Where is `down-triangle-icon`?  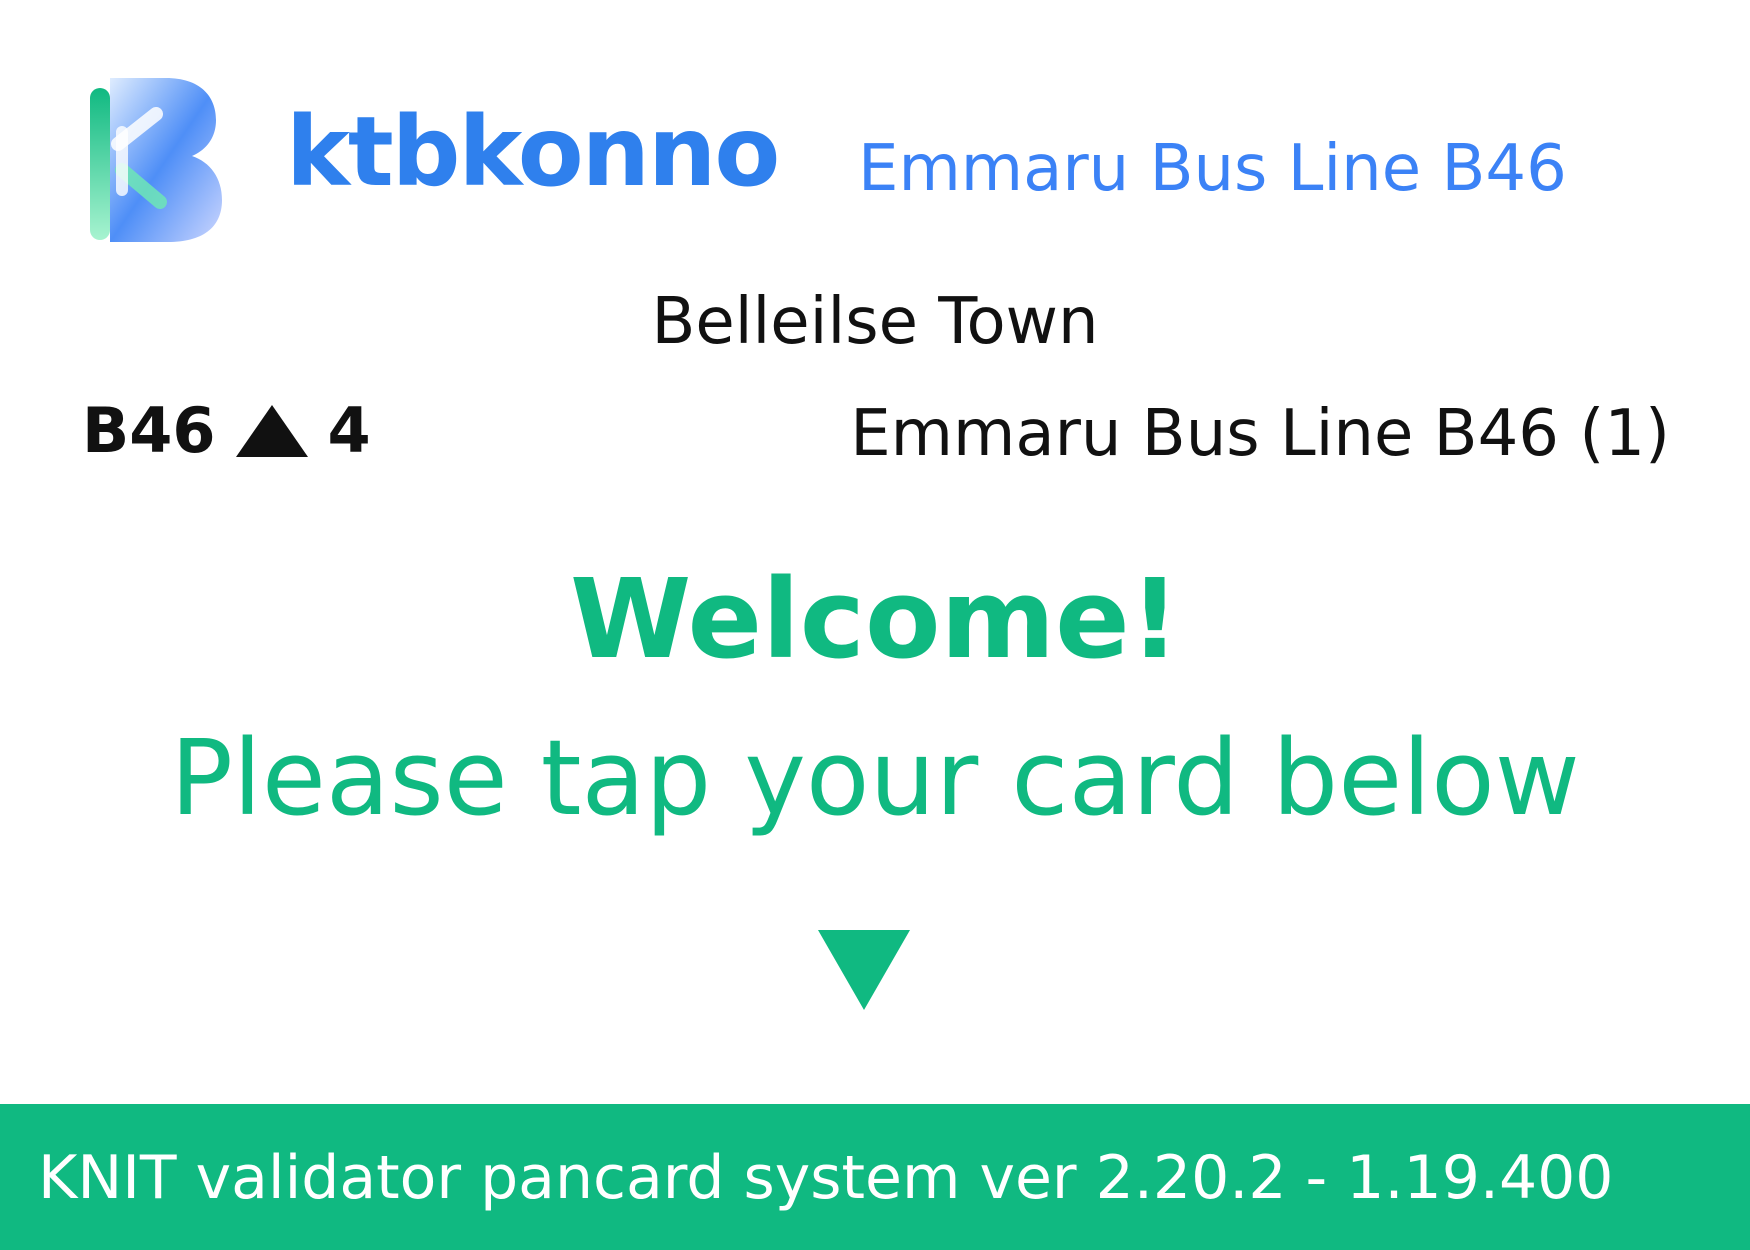 down-triangle-icon is located at coordinates (864, 970).